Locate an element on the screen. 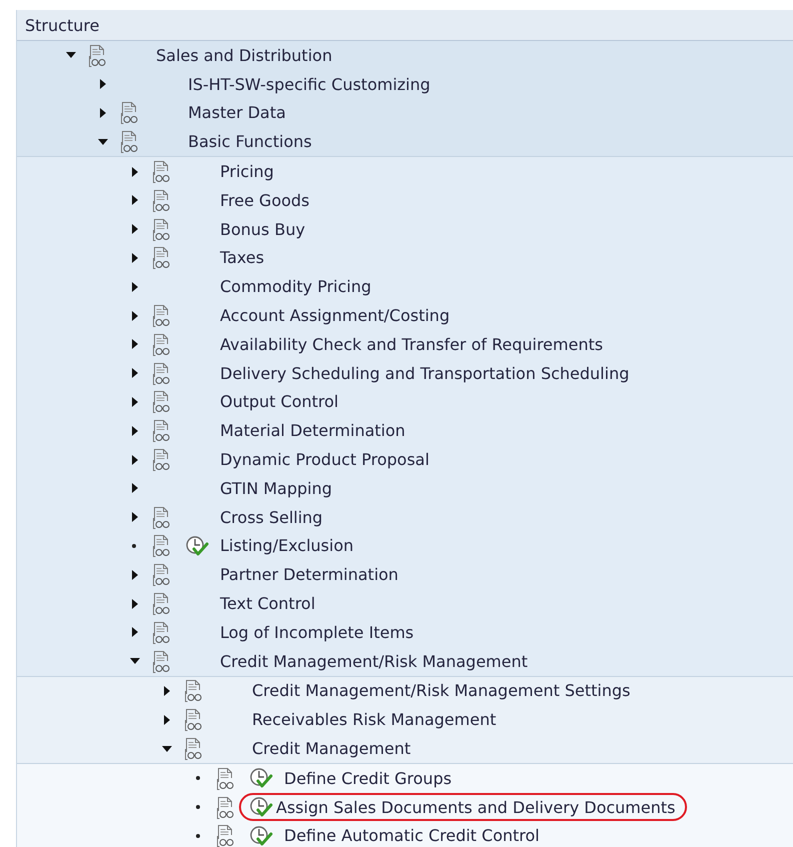 The width and height of the screenshot is (793, 847). tree-node-label: Define Credit Groups is located at coordinates (368, 778).